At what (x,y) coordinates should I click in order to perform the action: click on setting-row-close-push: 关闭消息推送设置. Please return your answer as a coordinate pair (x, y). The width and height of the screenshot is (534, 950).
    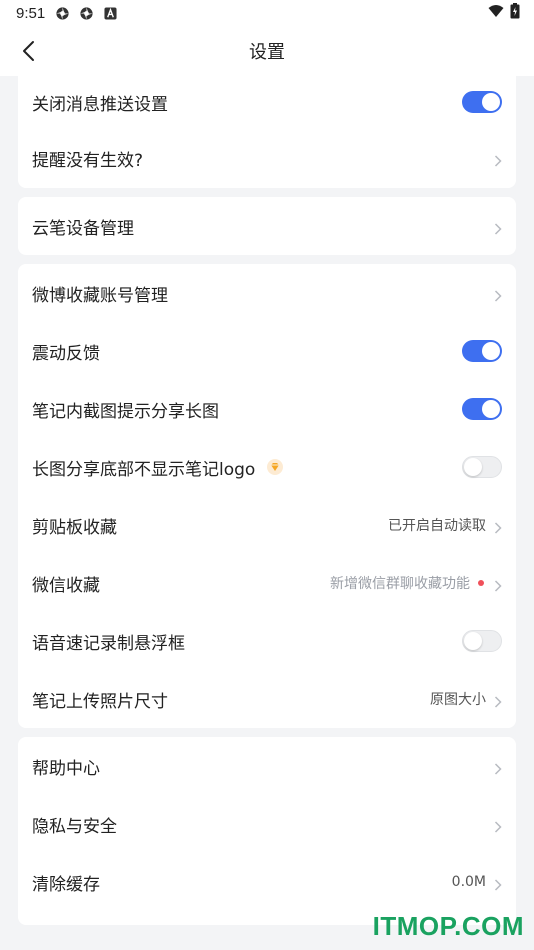
    Looking at the image, I should click on (267, 102).